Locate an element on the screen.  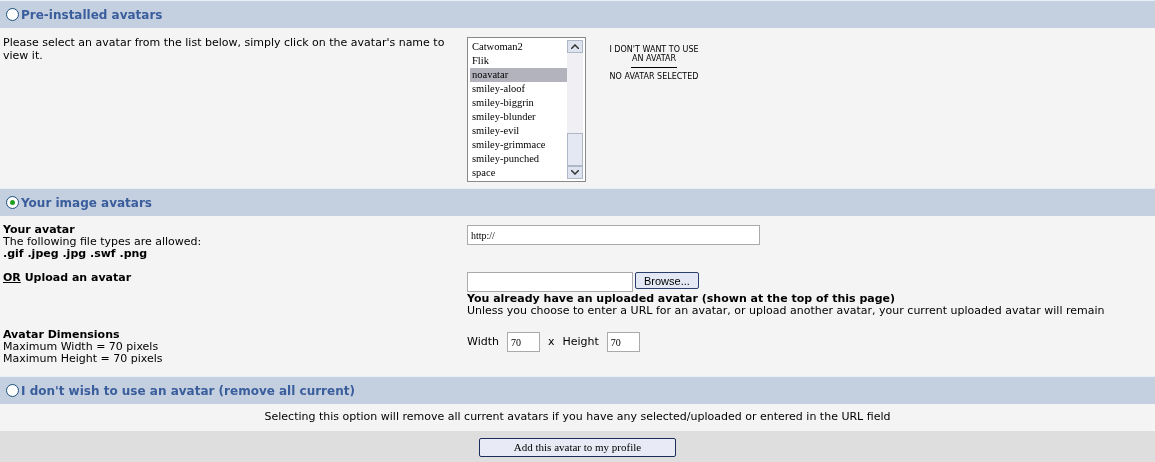
avatar-option: smiley-biggrin is located at coordinates (518, 103).